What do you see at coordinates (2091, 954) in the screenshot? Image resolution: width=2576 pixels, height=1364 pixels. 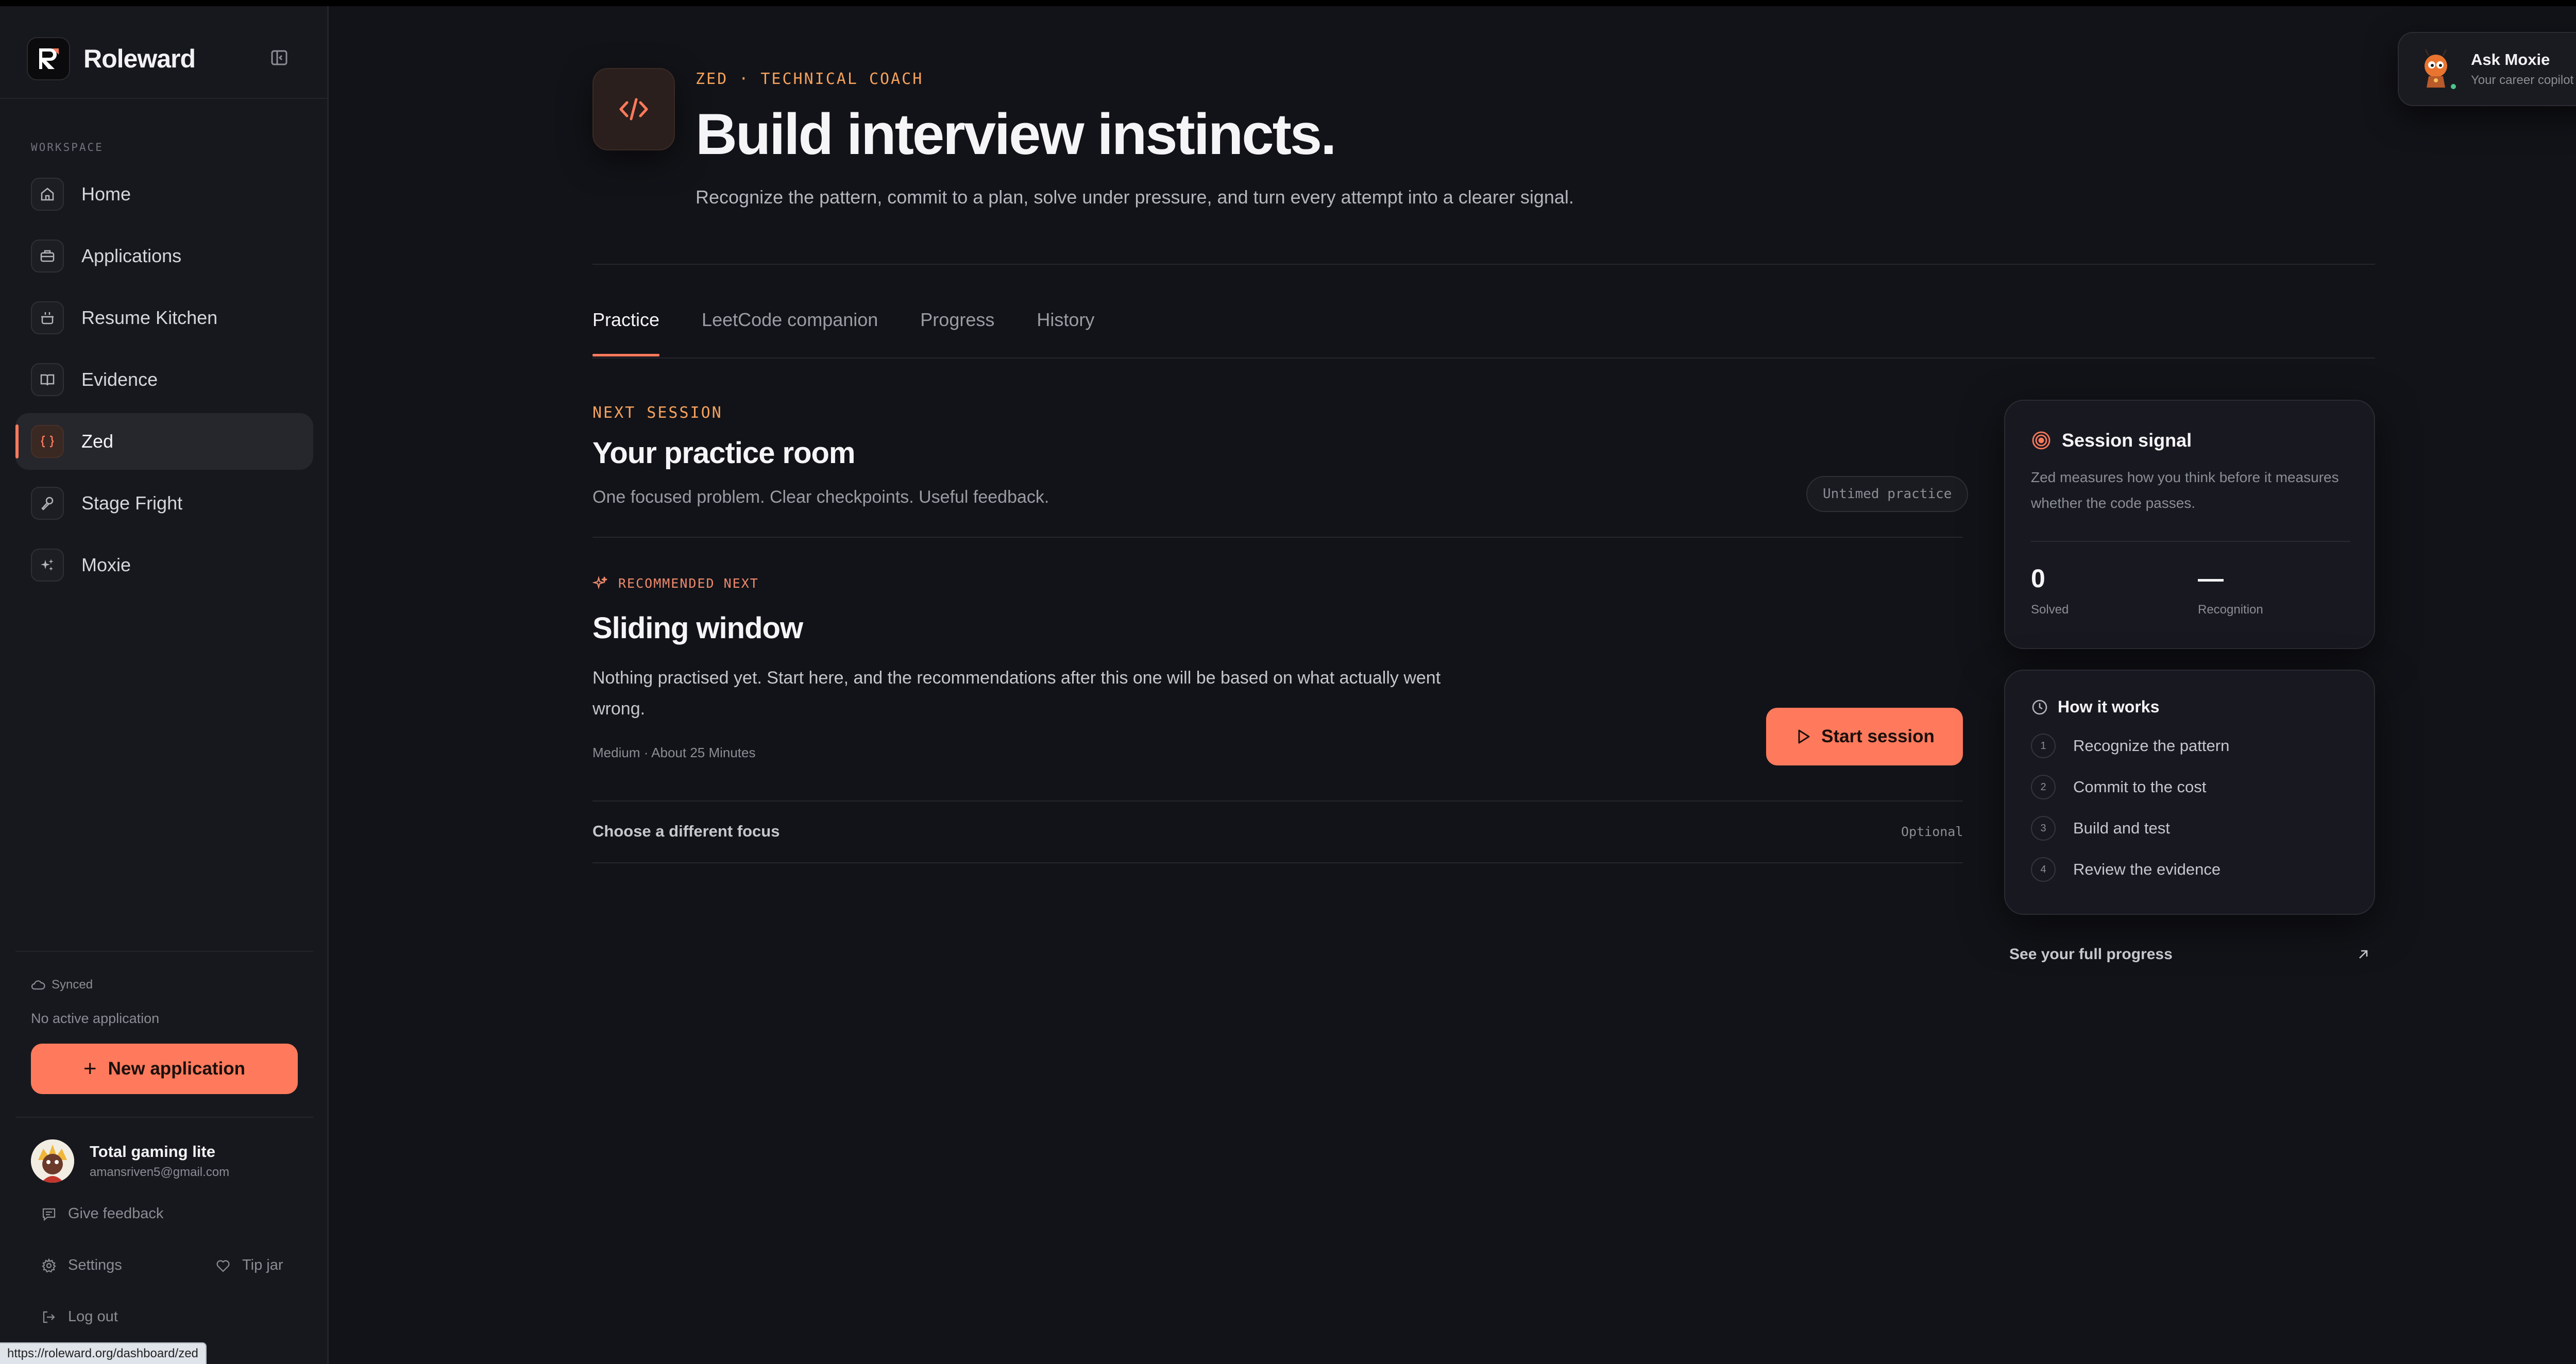 I see `see-full-progress-label: See your full progress` at bounding box center [2091, 954].